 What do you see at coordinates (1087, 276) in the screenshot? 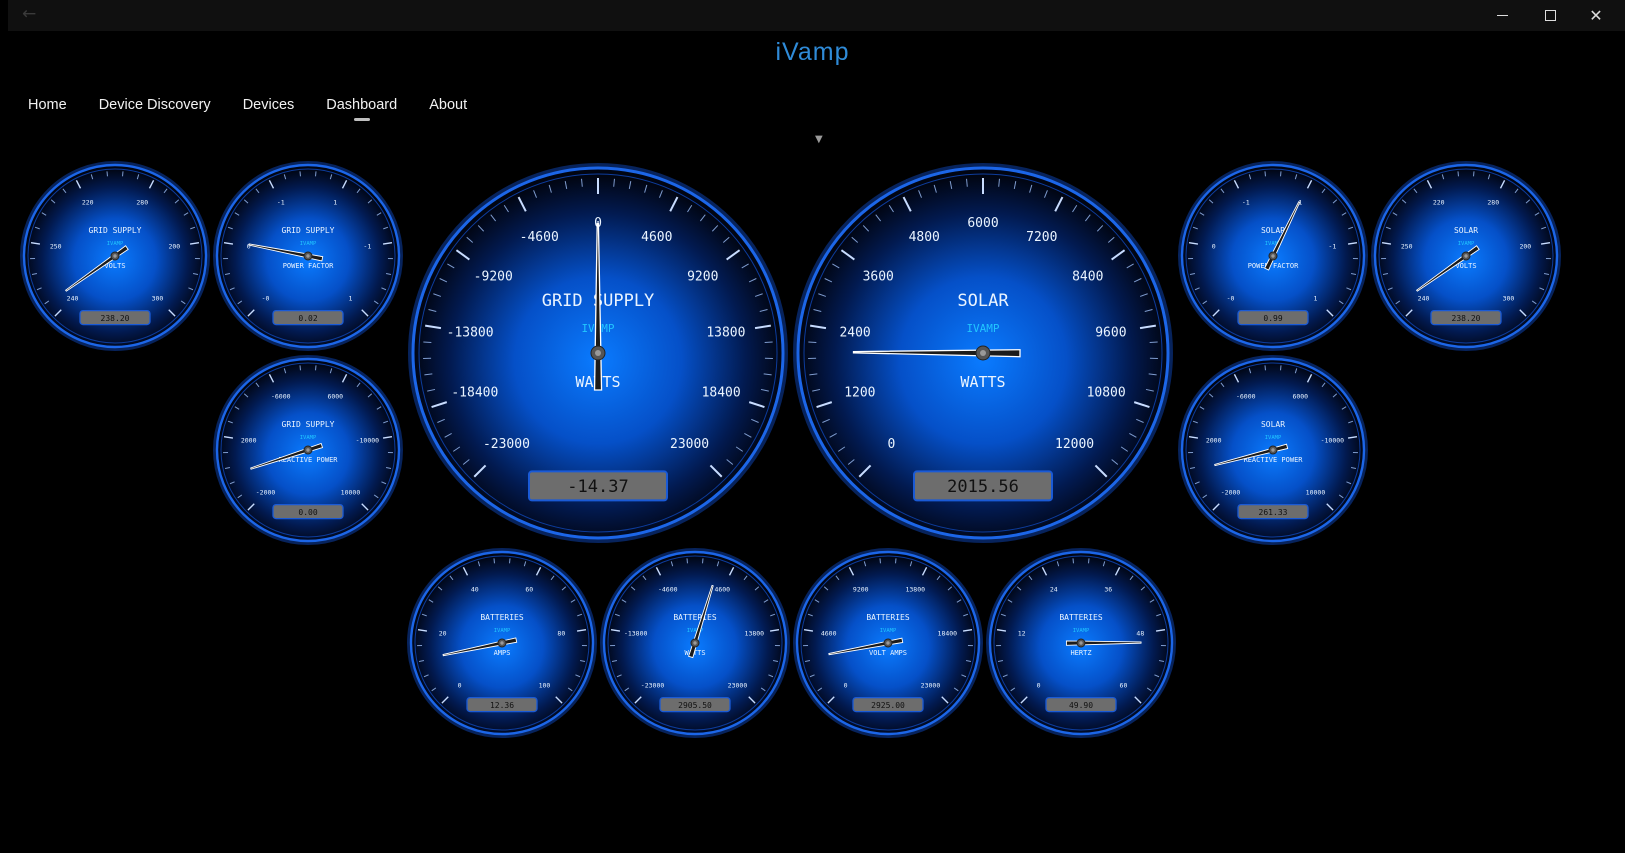
I see `gauge-scale-label: 8400` at bounding box center [1087, 276].